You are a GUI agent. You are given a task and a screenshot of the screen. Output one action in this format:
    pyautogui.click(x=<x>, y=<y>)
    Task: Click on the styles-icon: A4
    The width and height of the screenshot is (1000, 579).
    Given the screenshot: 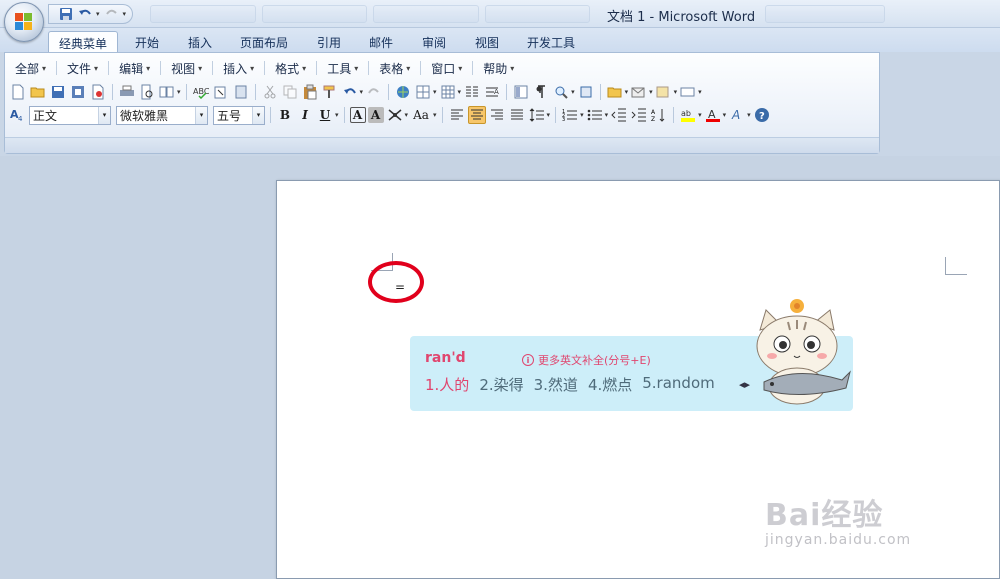 What is the action you would take?
    pyautogui.click(x=18, y=115)
    